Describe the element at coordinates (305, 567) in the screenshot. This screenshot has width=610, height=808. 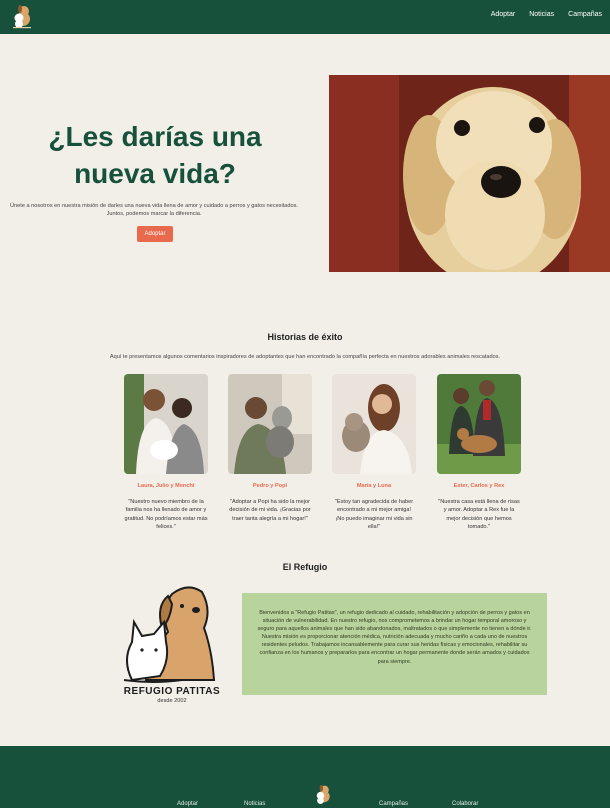
I see `refugio-title: El Refugio` at that location.